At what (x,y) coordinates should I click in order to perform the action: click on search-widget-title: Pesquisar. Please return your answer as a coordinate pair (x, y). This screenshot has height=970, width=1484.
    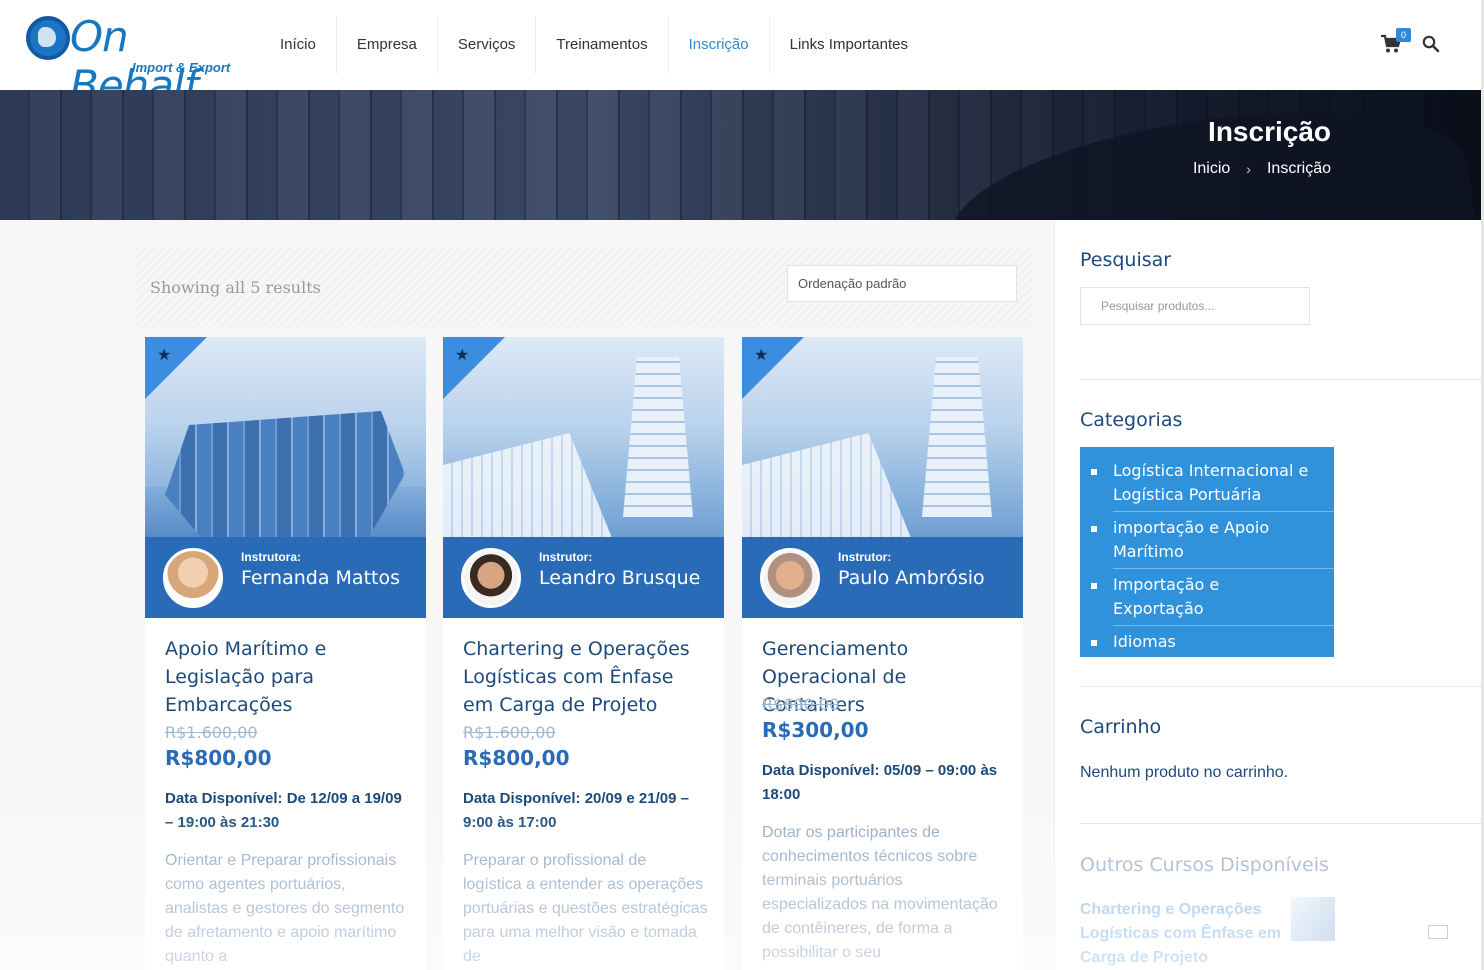
    Looking at the image, I should click on (1126, 260).